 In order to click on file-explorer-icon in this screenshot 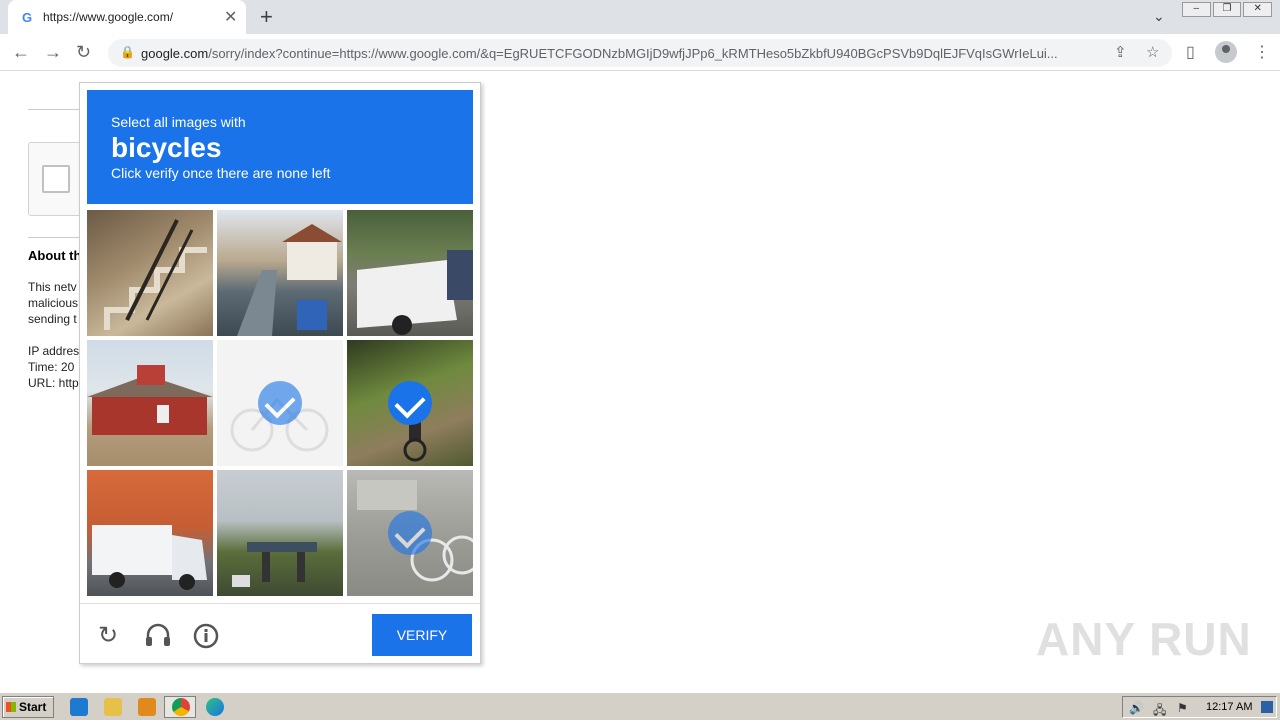, I will do `click(113, 707)`.